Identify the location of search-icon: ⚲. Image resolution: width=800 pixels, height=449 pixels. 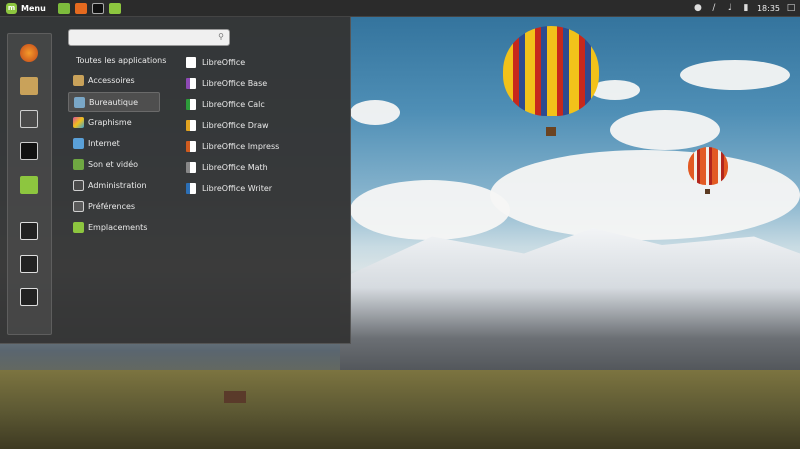
(221, 36).